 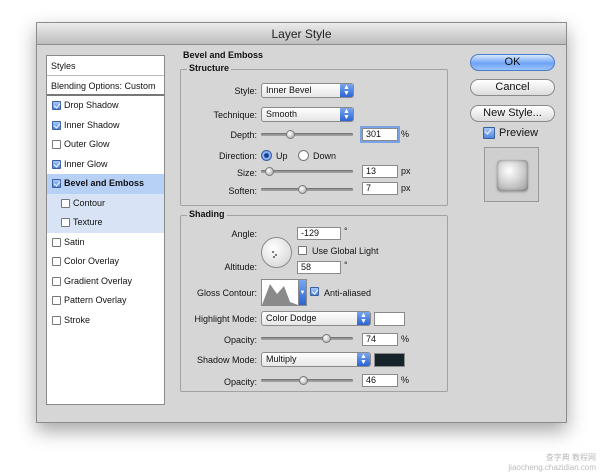 I want to click on style-item-label: Outer Glow, so click(x=87, y=144).